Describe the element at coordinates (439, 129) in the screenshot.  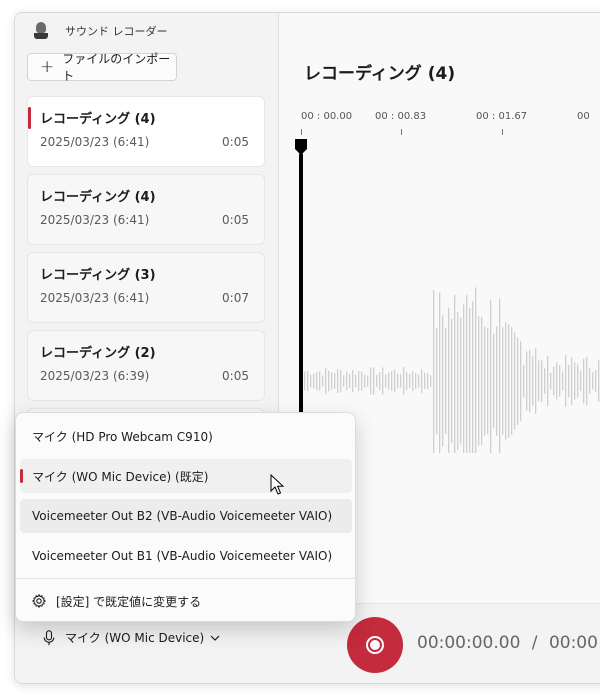
I see `timeline-ruler: 00 : 00.00 00 : 00.83 00 : 01.67 00` at that location.